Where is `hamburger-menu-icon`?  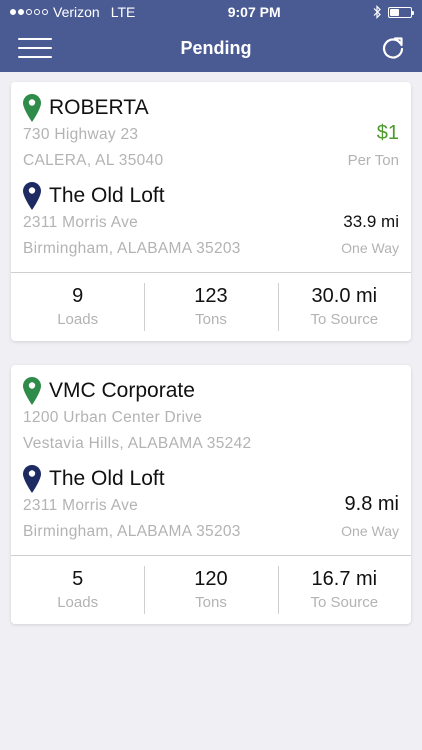
hamburger-menu-icon is located at coordinates (35, 48).